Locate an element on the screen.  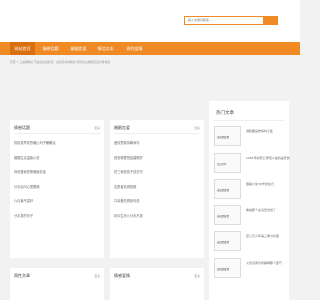
card-relationship-articles: 两性文章 更多 is located at coordinates (57, 284).